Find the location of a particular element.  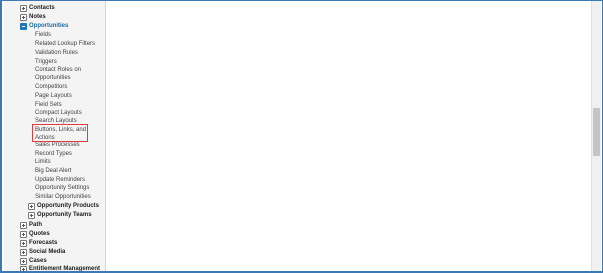

scrollbar-thumb is located at coordinates (596, 132).